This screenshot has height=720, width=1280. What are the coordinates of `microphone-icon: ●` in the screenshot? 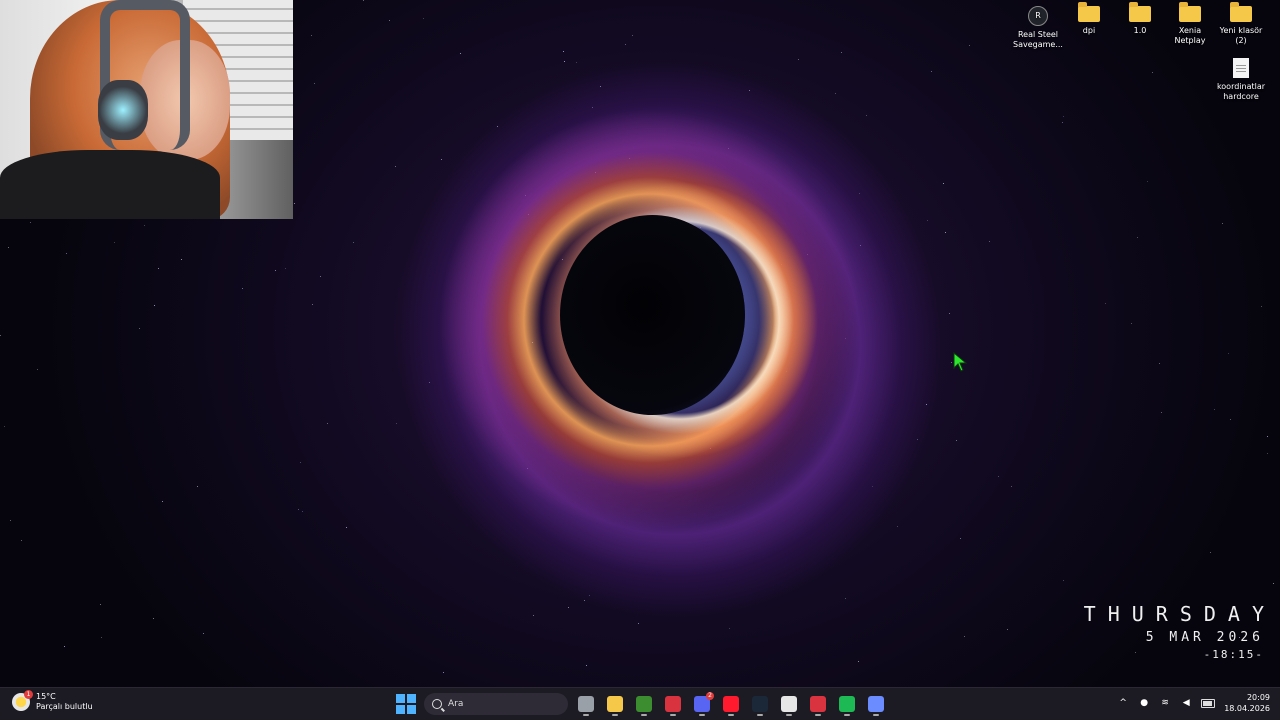 It's located at (1144, 703).